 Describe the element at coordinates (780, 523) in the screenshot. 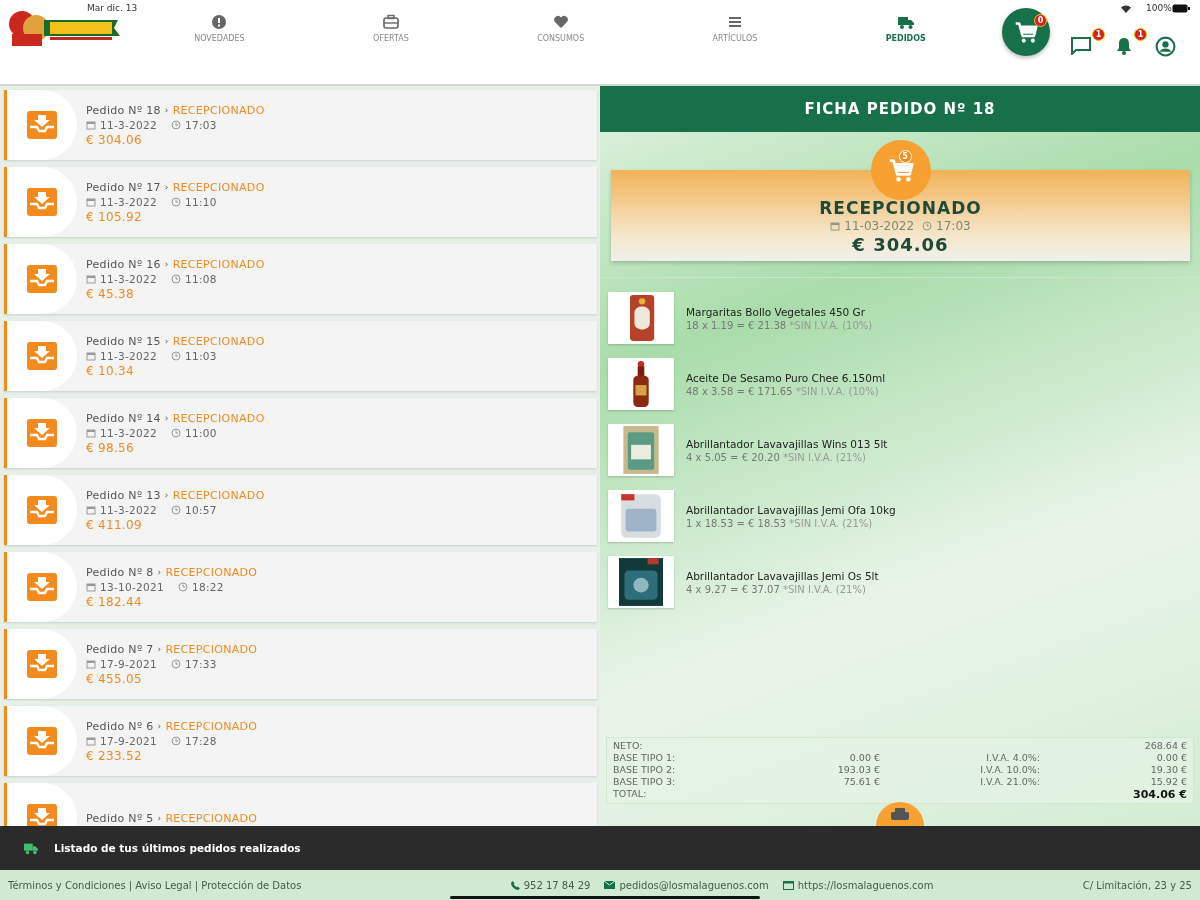

I see `product-line: 1 x 18.53 = € 18.53 *SIN I.V.A. (21%)` at that location.